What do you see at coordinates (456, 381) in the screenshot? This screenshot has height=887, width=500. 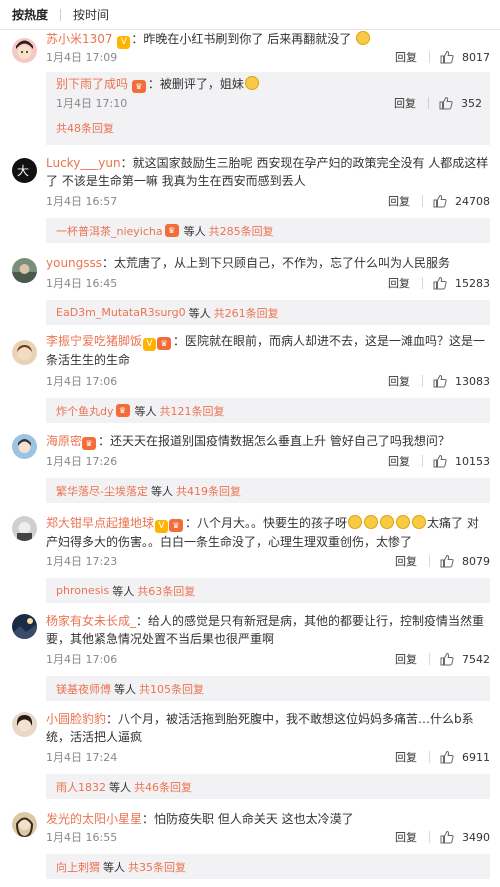 I see `like-button: 13083` at bounding box center [456, 381].